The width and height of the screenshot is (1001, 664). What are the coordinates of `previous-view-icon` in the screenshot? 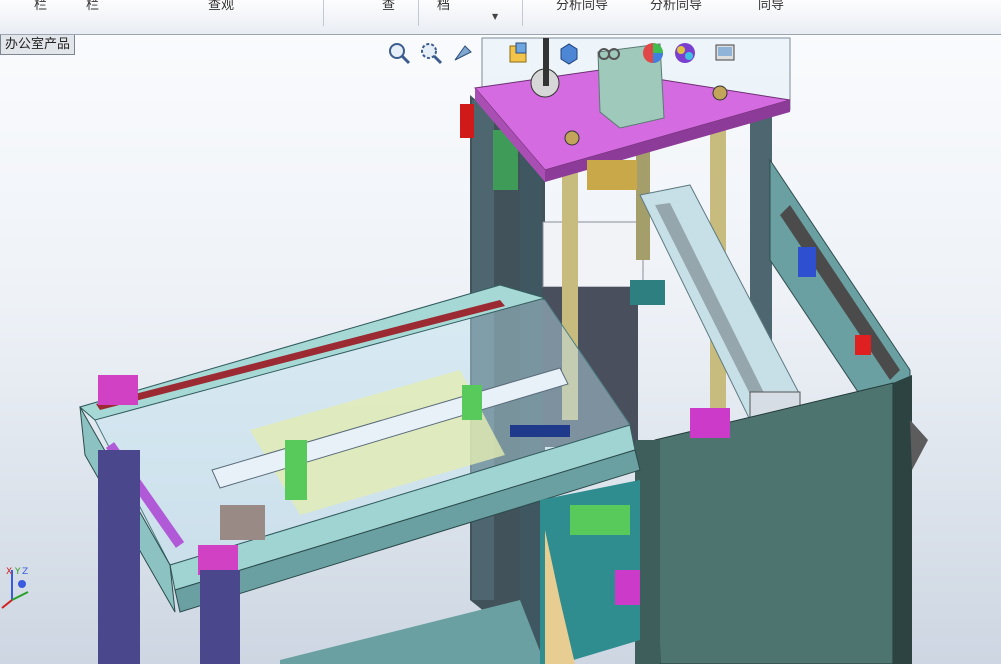 It's located at (463, 53).